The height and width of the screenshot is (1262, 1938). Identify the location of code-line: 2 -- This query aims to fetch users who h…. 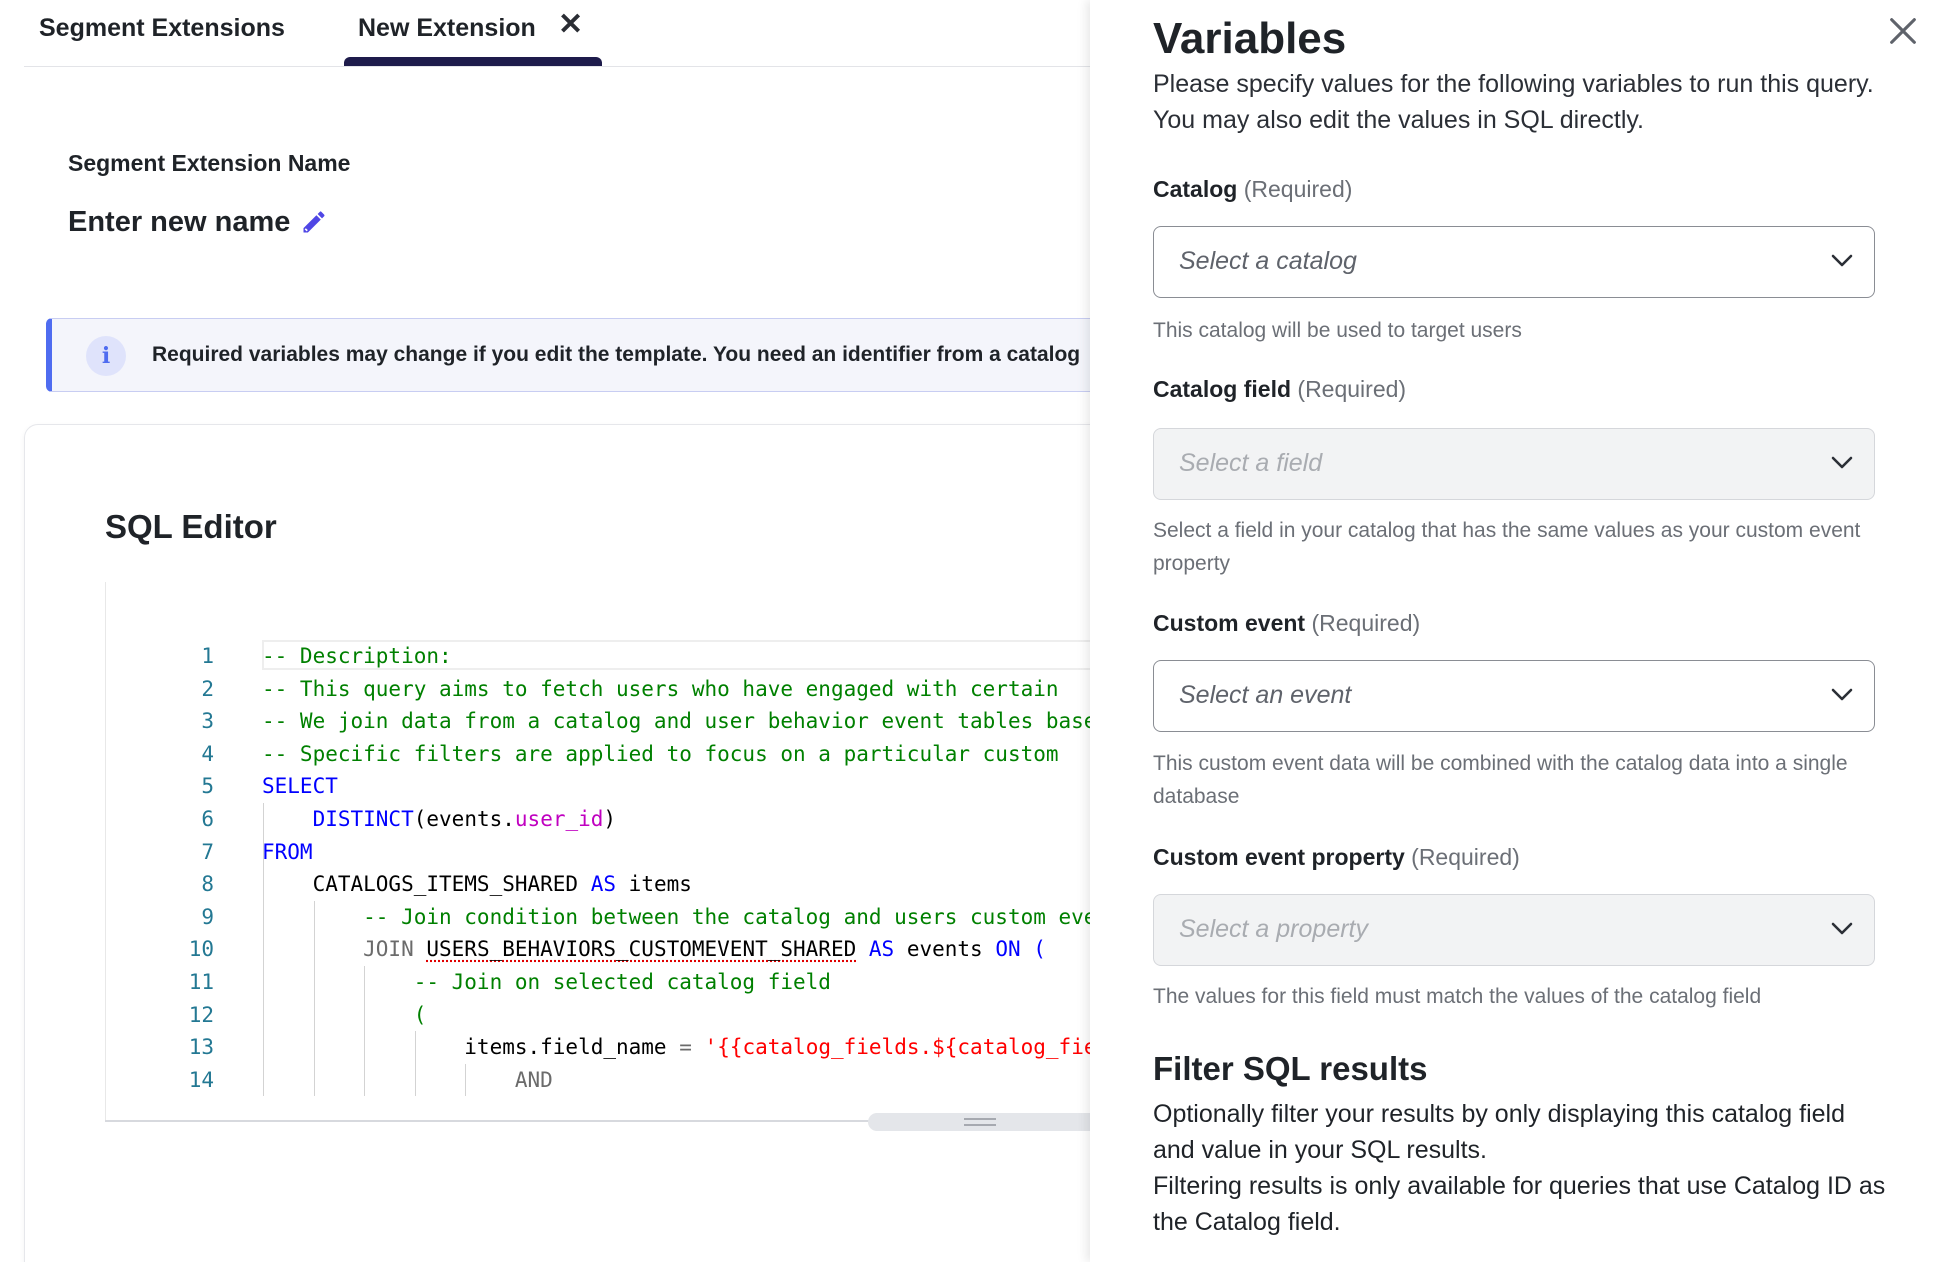
(598, 689).